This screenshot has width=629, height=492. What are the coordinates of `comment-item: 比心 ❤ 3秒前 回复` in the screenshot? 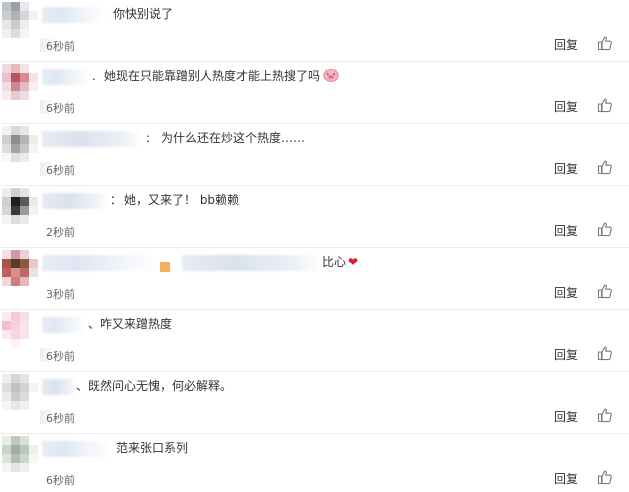 It's located at (314, 279).